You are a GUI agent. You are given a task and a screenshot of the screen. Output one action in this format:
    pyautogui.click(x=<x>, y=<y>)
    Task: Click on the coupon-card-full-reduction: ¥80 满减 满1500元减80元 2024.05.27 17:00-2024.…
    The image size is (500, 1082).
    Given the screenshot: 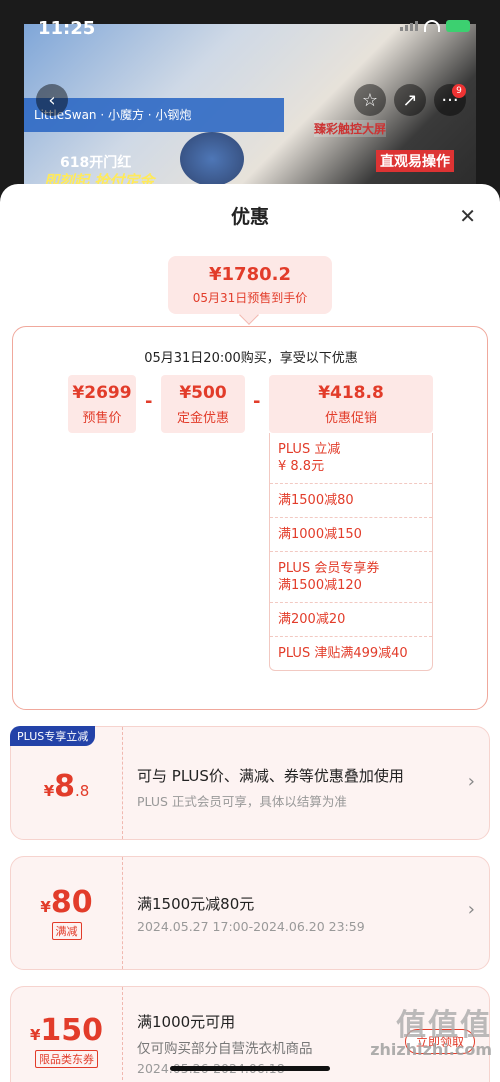 What is the action you would take?
    pyautogui.click(x=250, y=913)
    